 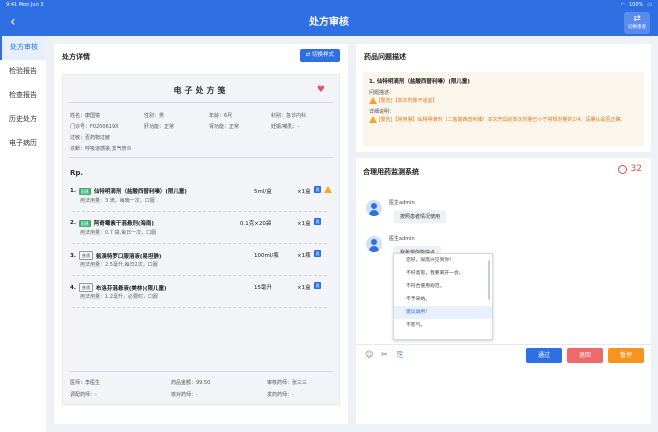 What do you see at coordinates (201, 90) in the screenshot?
I see `prescription-title: 电子处方笺` at bounding box center [201, 90].